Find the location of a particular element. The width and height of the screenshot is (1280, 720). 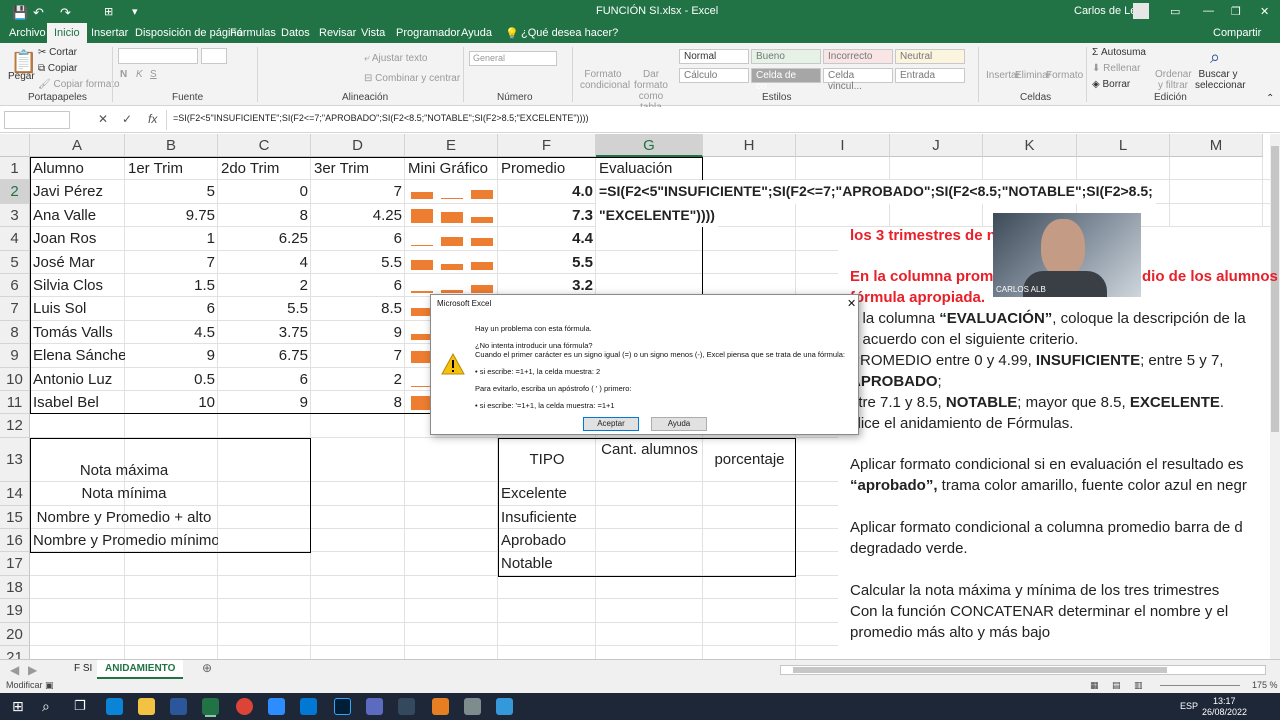

tell-me-search: ¿Qué desea hacer? is located at coordinates (569, 33).